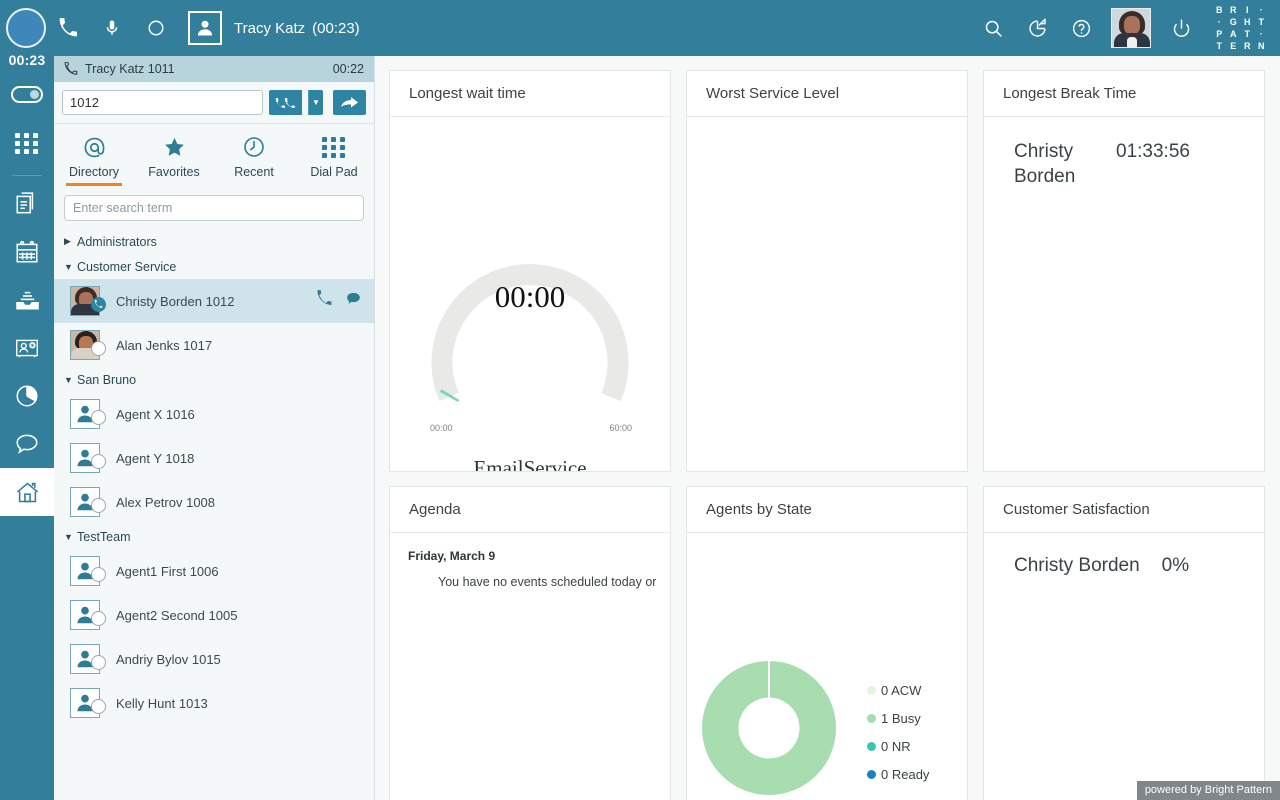 This screenshot has width=1280, height=800. What do you see at coordinates (285, 102) in the screenshot?
I see `transfer-call-icon` at bounding box center [285, 102].